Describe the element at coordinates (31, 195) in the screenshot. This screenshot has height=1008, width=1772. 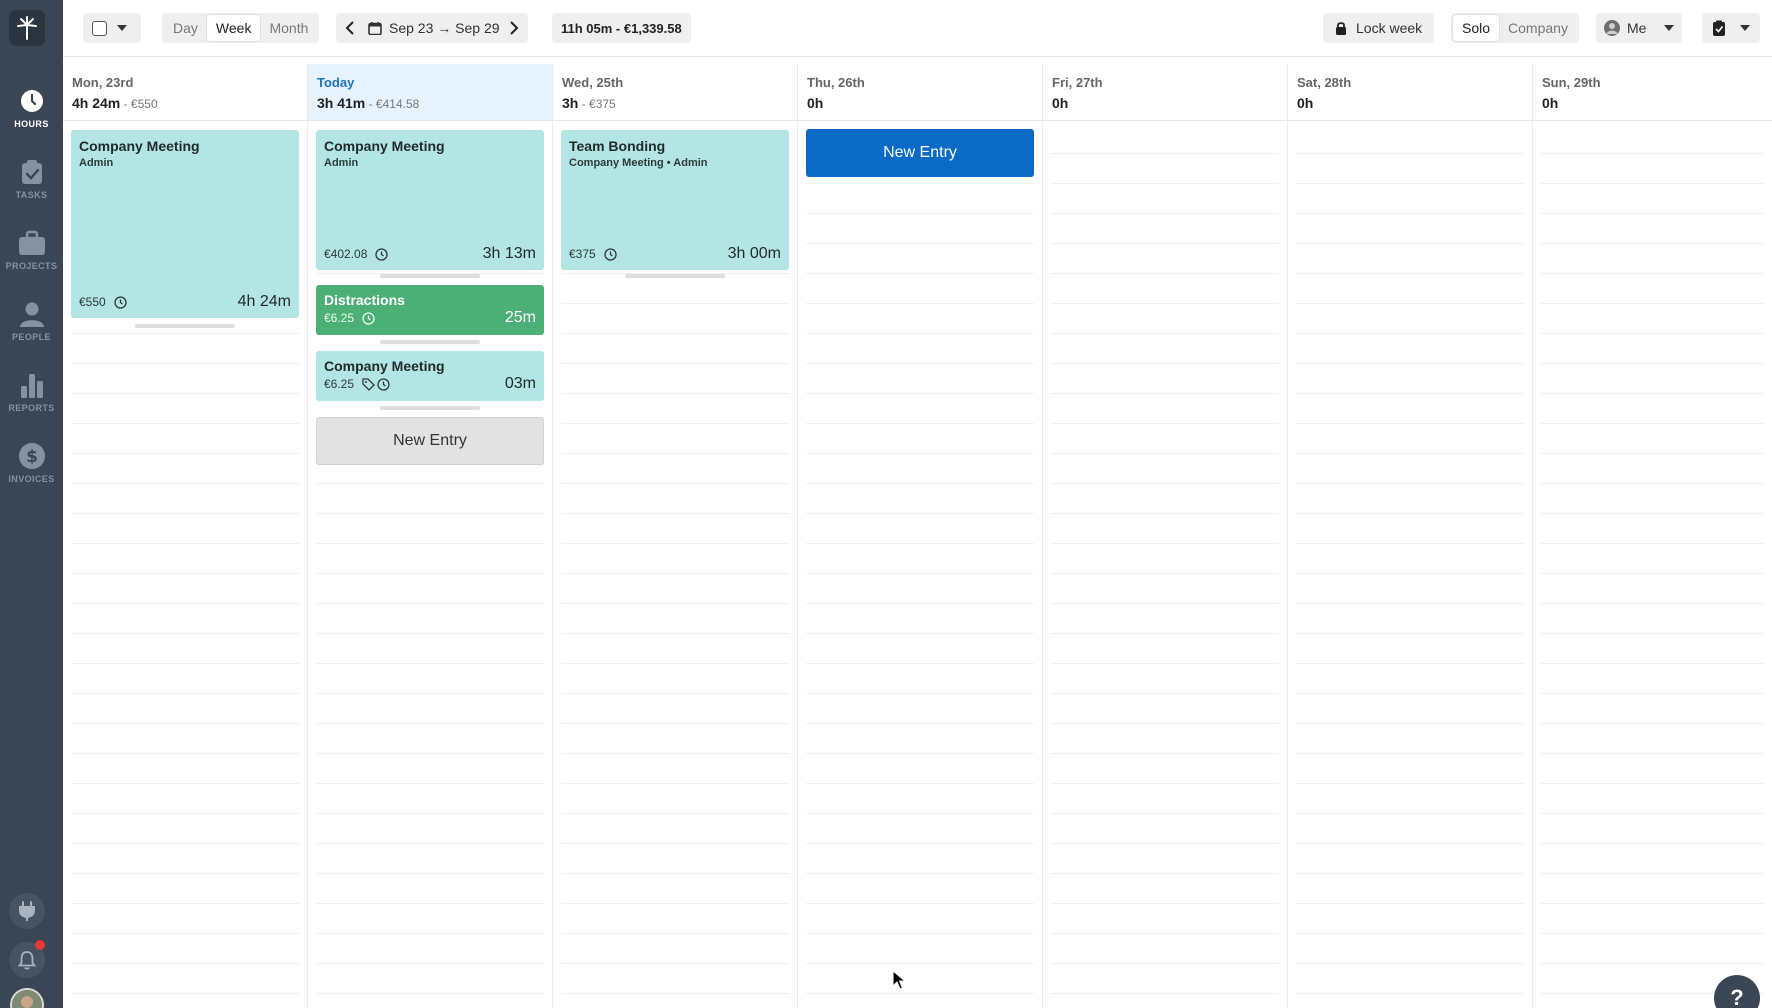
I see `sidebar-item-label: TASKS` at that location.